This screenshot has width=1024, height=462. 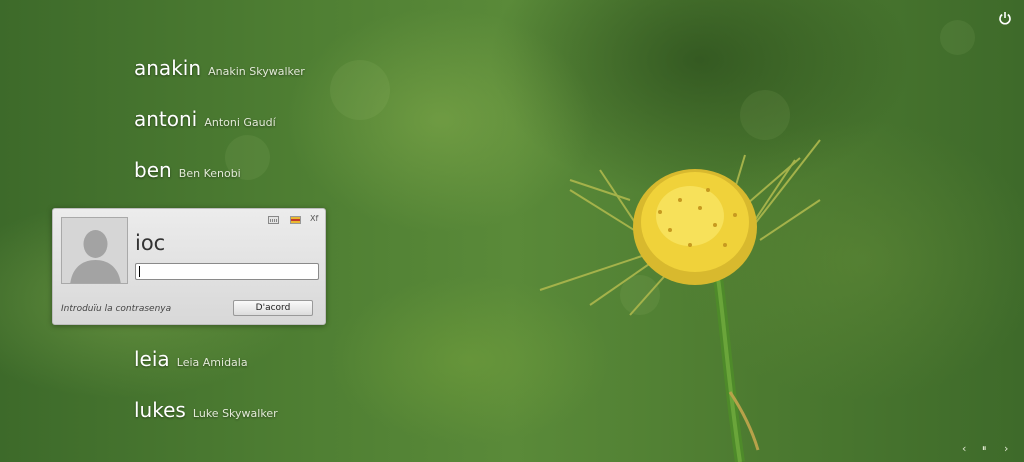 What do you see at coordinates (256, 71) in the screenshot?
I see `user-real-name: Anakin Skywalker` at bounding box center [256, 71].